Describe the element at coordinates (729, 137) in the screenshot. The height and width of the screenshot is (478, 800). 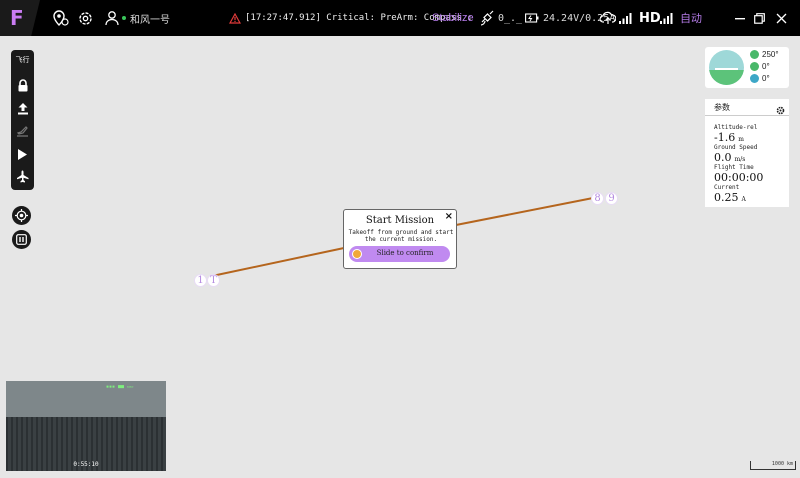
I see `altitude-value: -1.6 m` at that location.